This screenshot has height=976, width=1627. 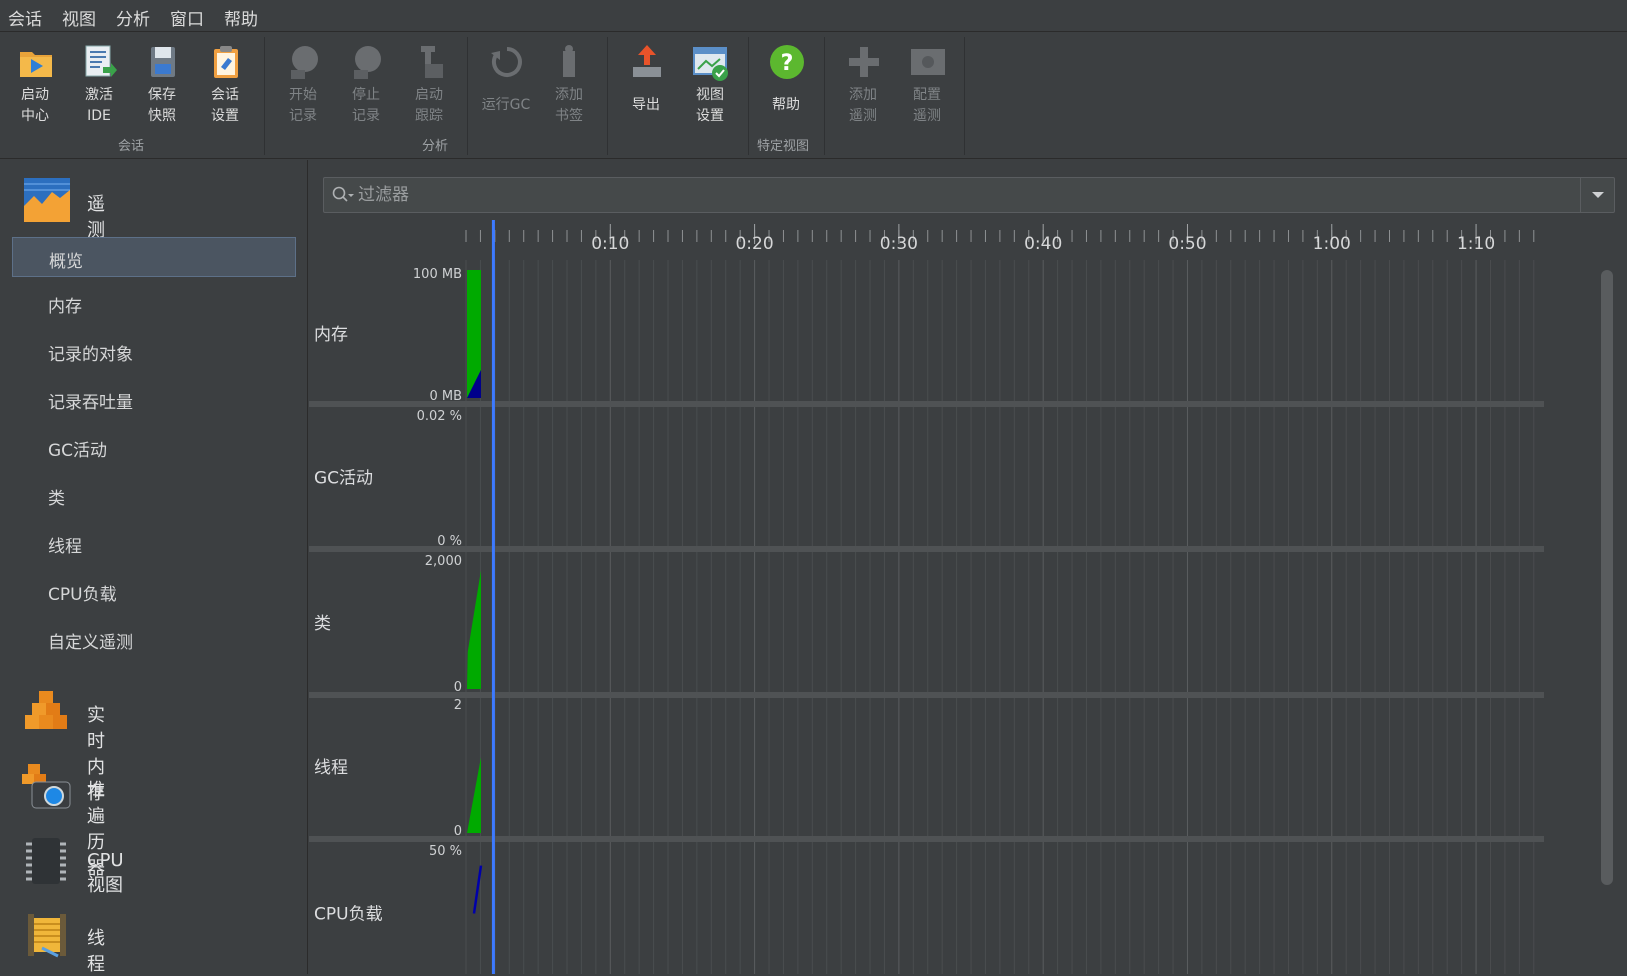 I want to click on threads-icon, so click(x=47, y=936).